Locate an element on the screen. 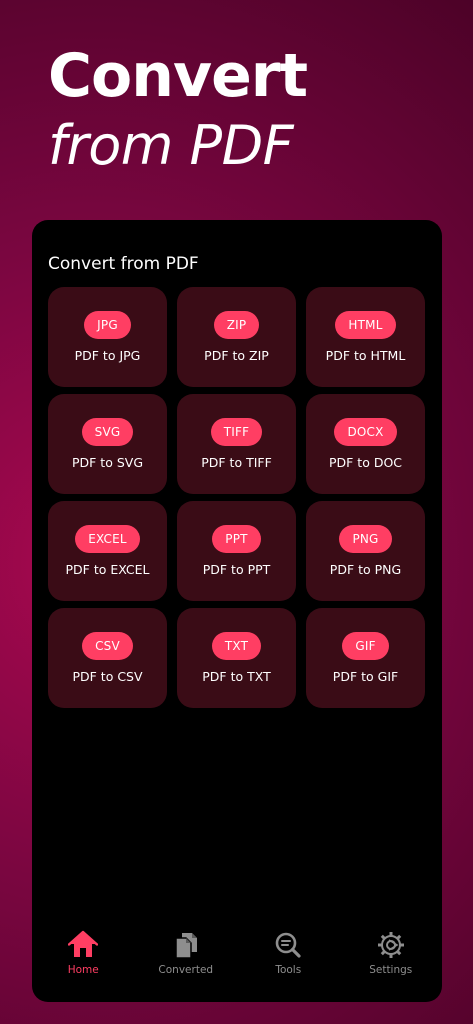 This screenshot has height=1024, width=473. tile-label: PDF to SVG is located at coordinates (107, 462).